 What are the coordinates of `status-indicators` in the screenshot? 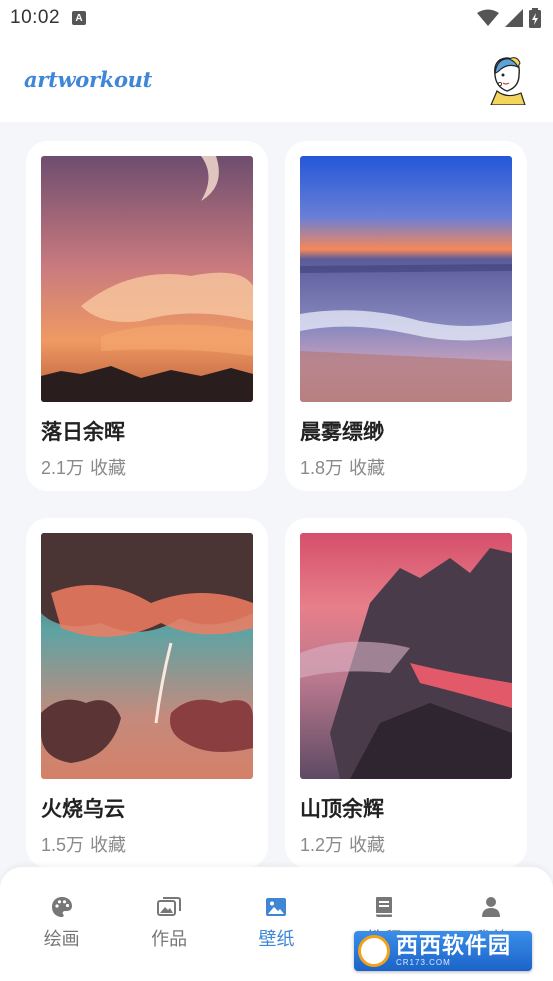 It's located at (509, 18).